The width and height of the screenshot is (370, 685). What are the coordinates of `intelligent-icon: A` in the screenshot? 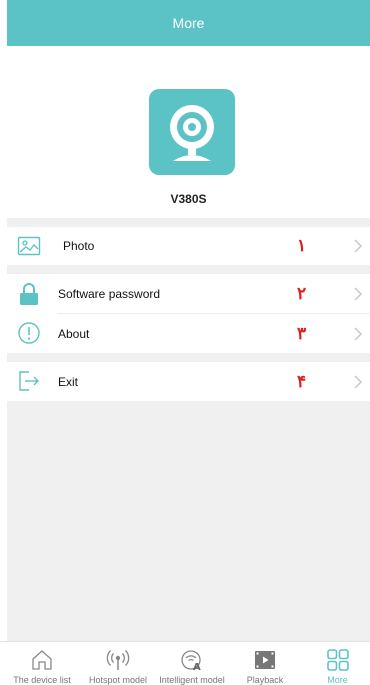 It's located at (191, 661).